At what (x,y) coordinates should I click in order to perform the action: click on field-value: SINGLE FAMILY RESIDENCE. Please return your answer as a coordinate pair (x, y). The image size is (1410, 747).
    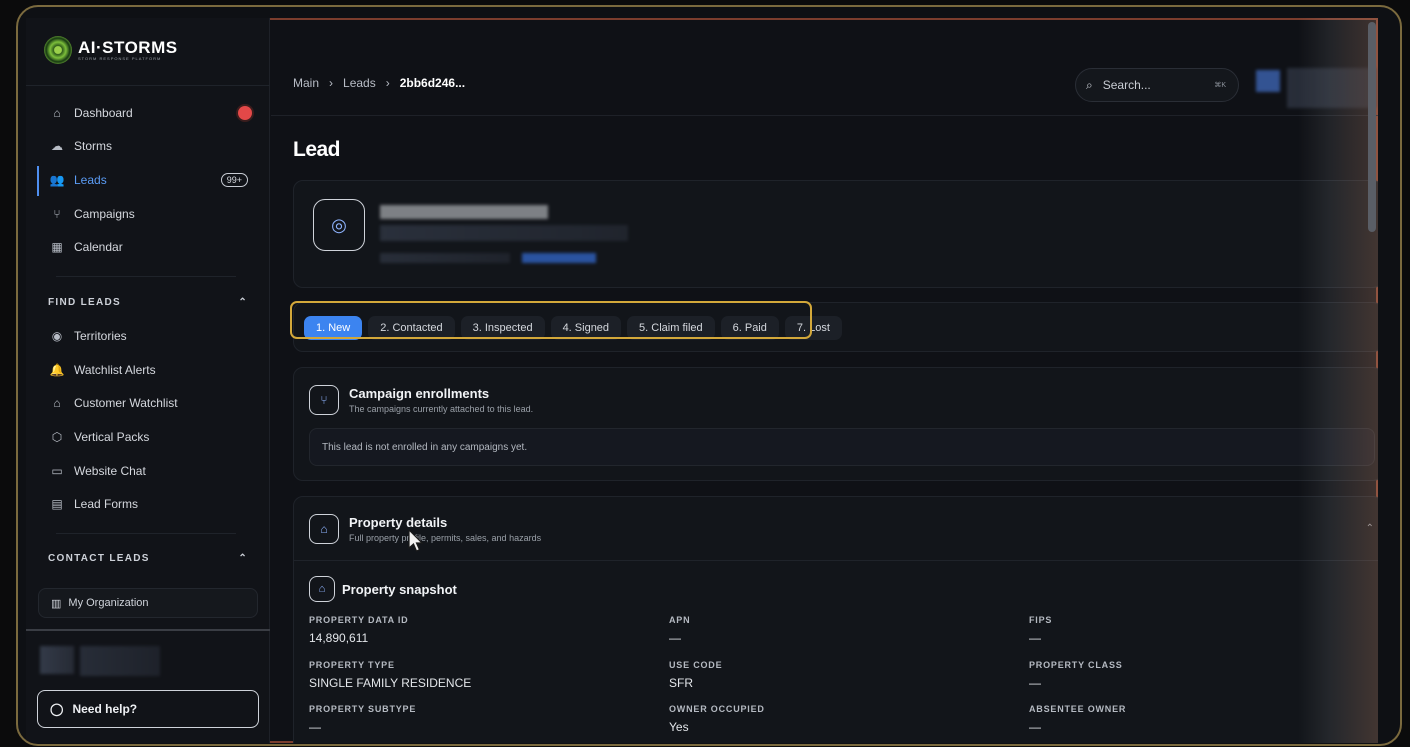
    Looking at the image, I should click on (390, 683).